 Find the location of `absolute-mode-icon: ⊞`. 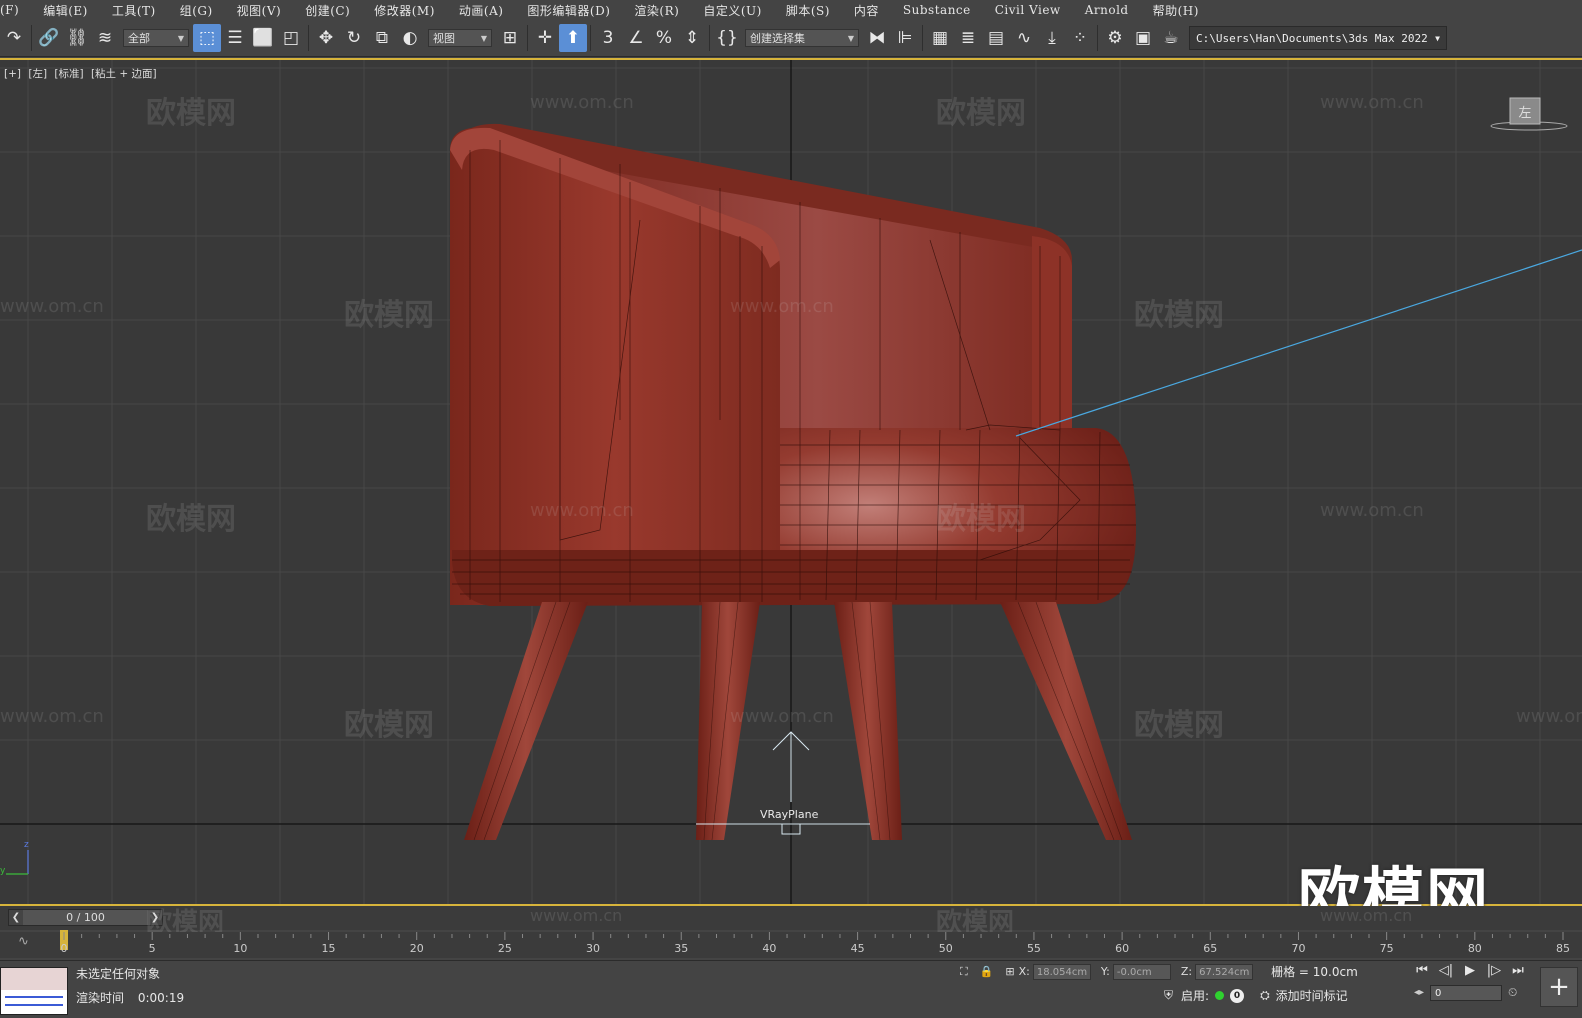

absolute-mode-icon: ⊞ is located at coordinates (1009, 971).